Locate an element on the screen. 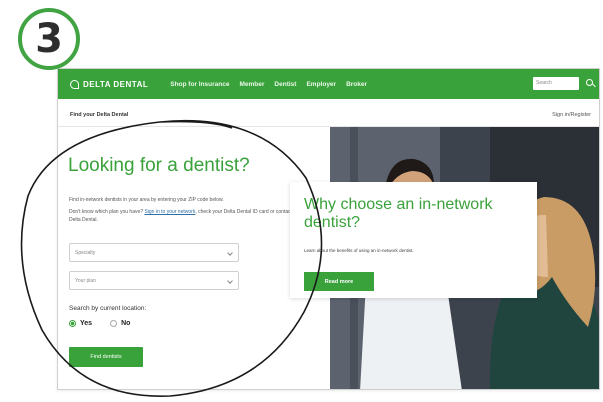 Image resolution: width=603 pixels, height=402 pixels. nav-link-shop-insurance: Shop for Insurance is located at coordinates (199, 84).